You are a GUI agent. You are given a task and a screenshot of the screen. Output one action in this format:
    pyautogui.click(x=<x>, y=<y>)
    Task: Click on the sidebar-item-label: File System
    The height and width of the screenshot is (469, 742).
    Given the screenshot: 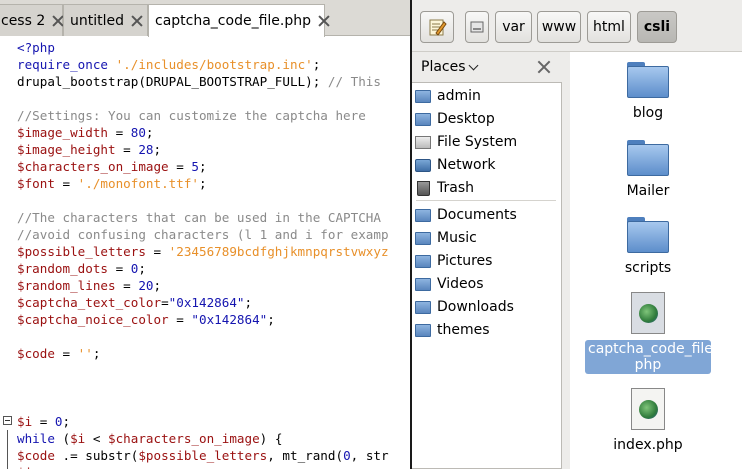 What is the action you would take?
    pyautogui.click(x=477, y=142)
    